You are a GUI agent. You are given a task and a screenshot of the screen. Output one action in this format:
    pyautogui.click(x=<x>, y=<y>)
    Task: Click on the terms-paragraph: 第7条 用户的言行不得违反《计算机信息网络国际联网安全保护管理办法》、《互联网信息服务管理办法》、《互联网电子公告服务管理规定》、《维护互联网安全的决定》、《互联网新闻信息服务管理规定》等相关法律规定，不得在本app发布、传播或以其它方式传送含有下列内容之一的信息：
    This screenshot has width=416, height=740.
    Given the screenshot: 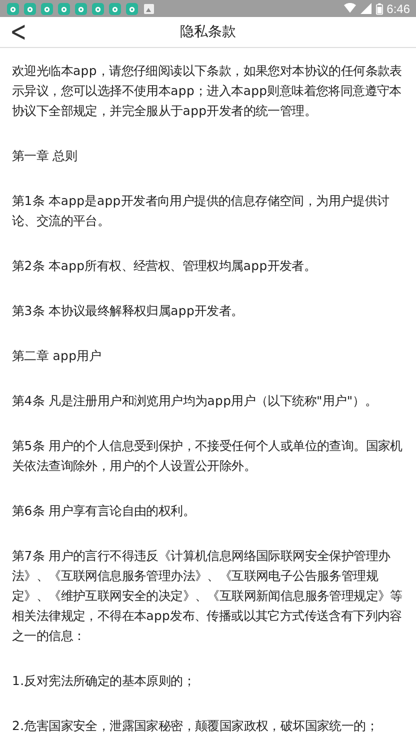 What is the action you would take?
    pyautogui.click(x=207, y=596)
    